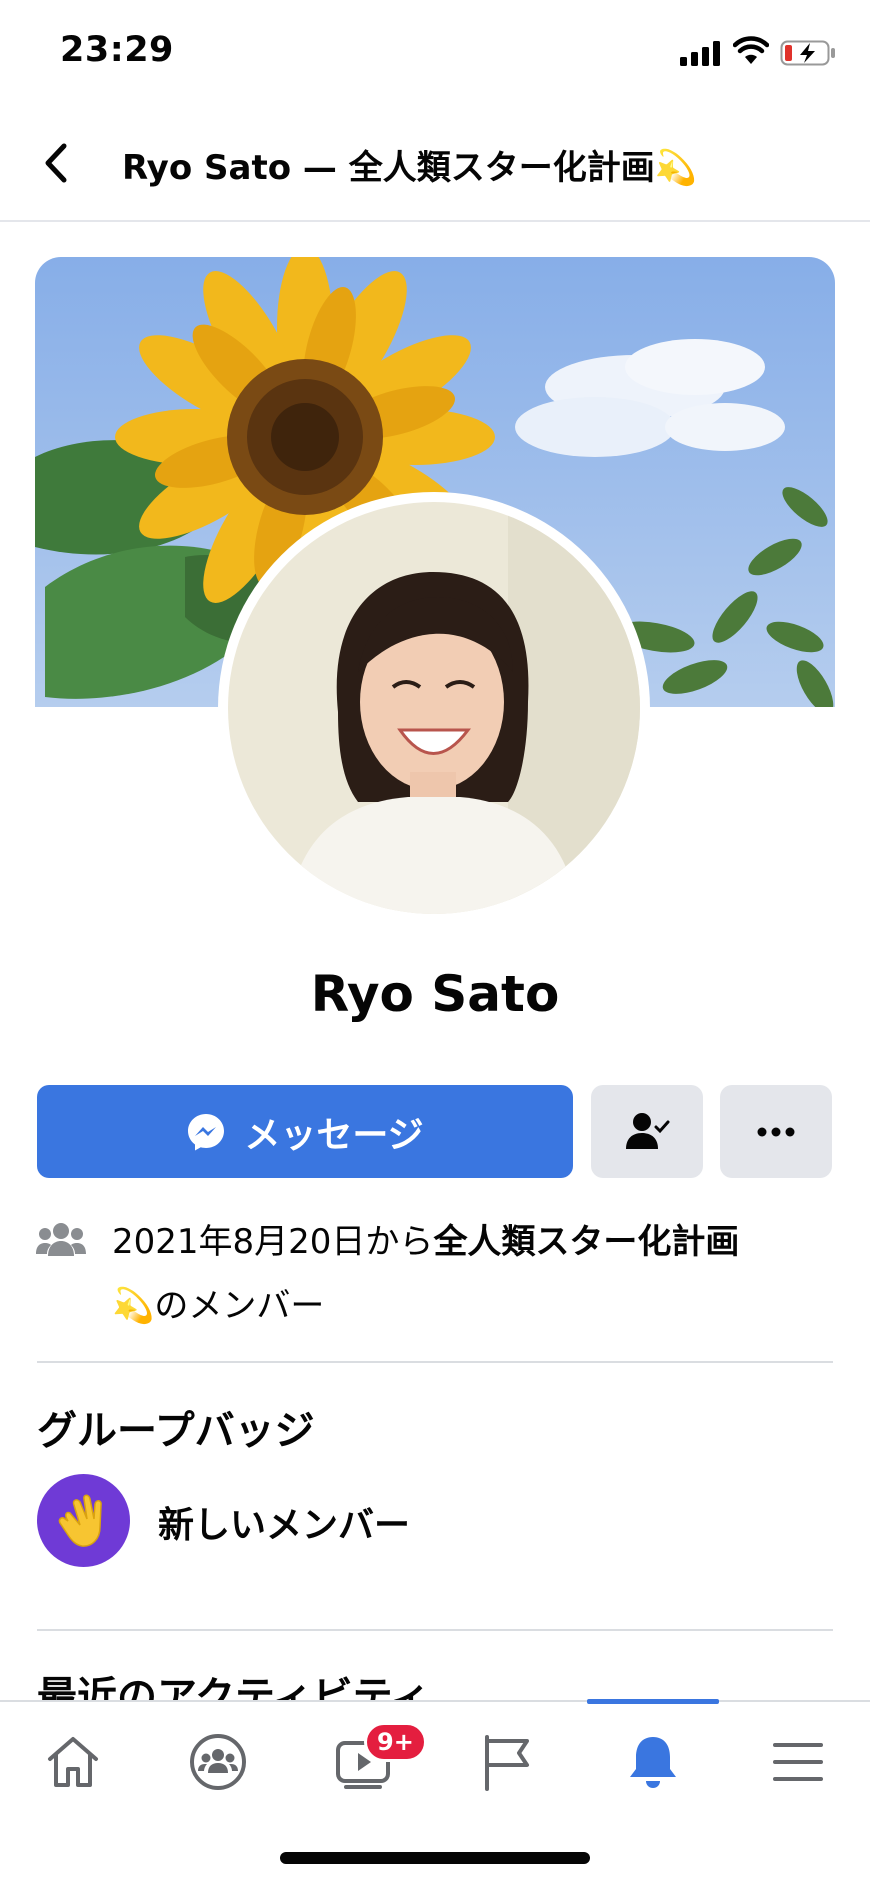 This screenshot has width=870, height=1884. Describe the element at coordinates (206, 1131) in the screenshot. I see `messenger-icon` at that location.